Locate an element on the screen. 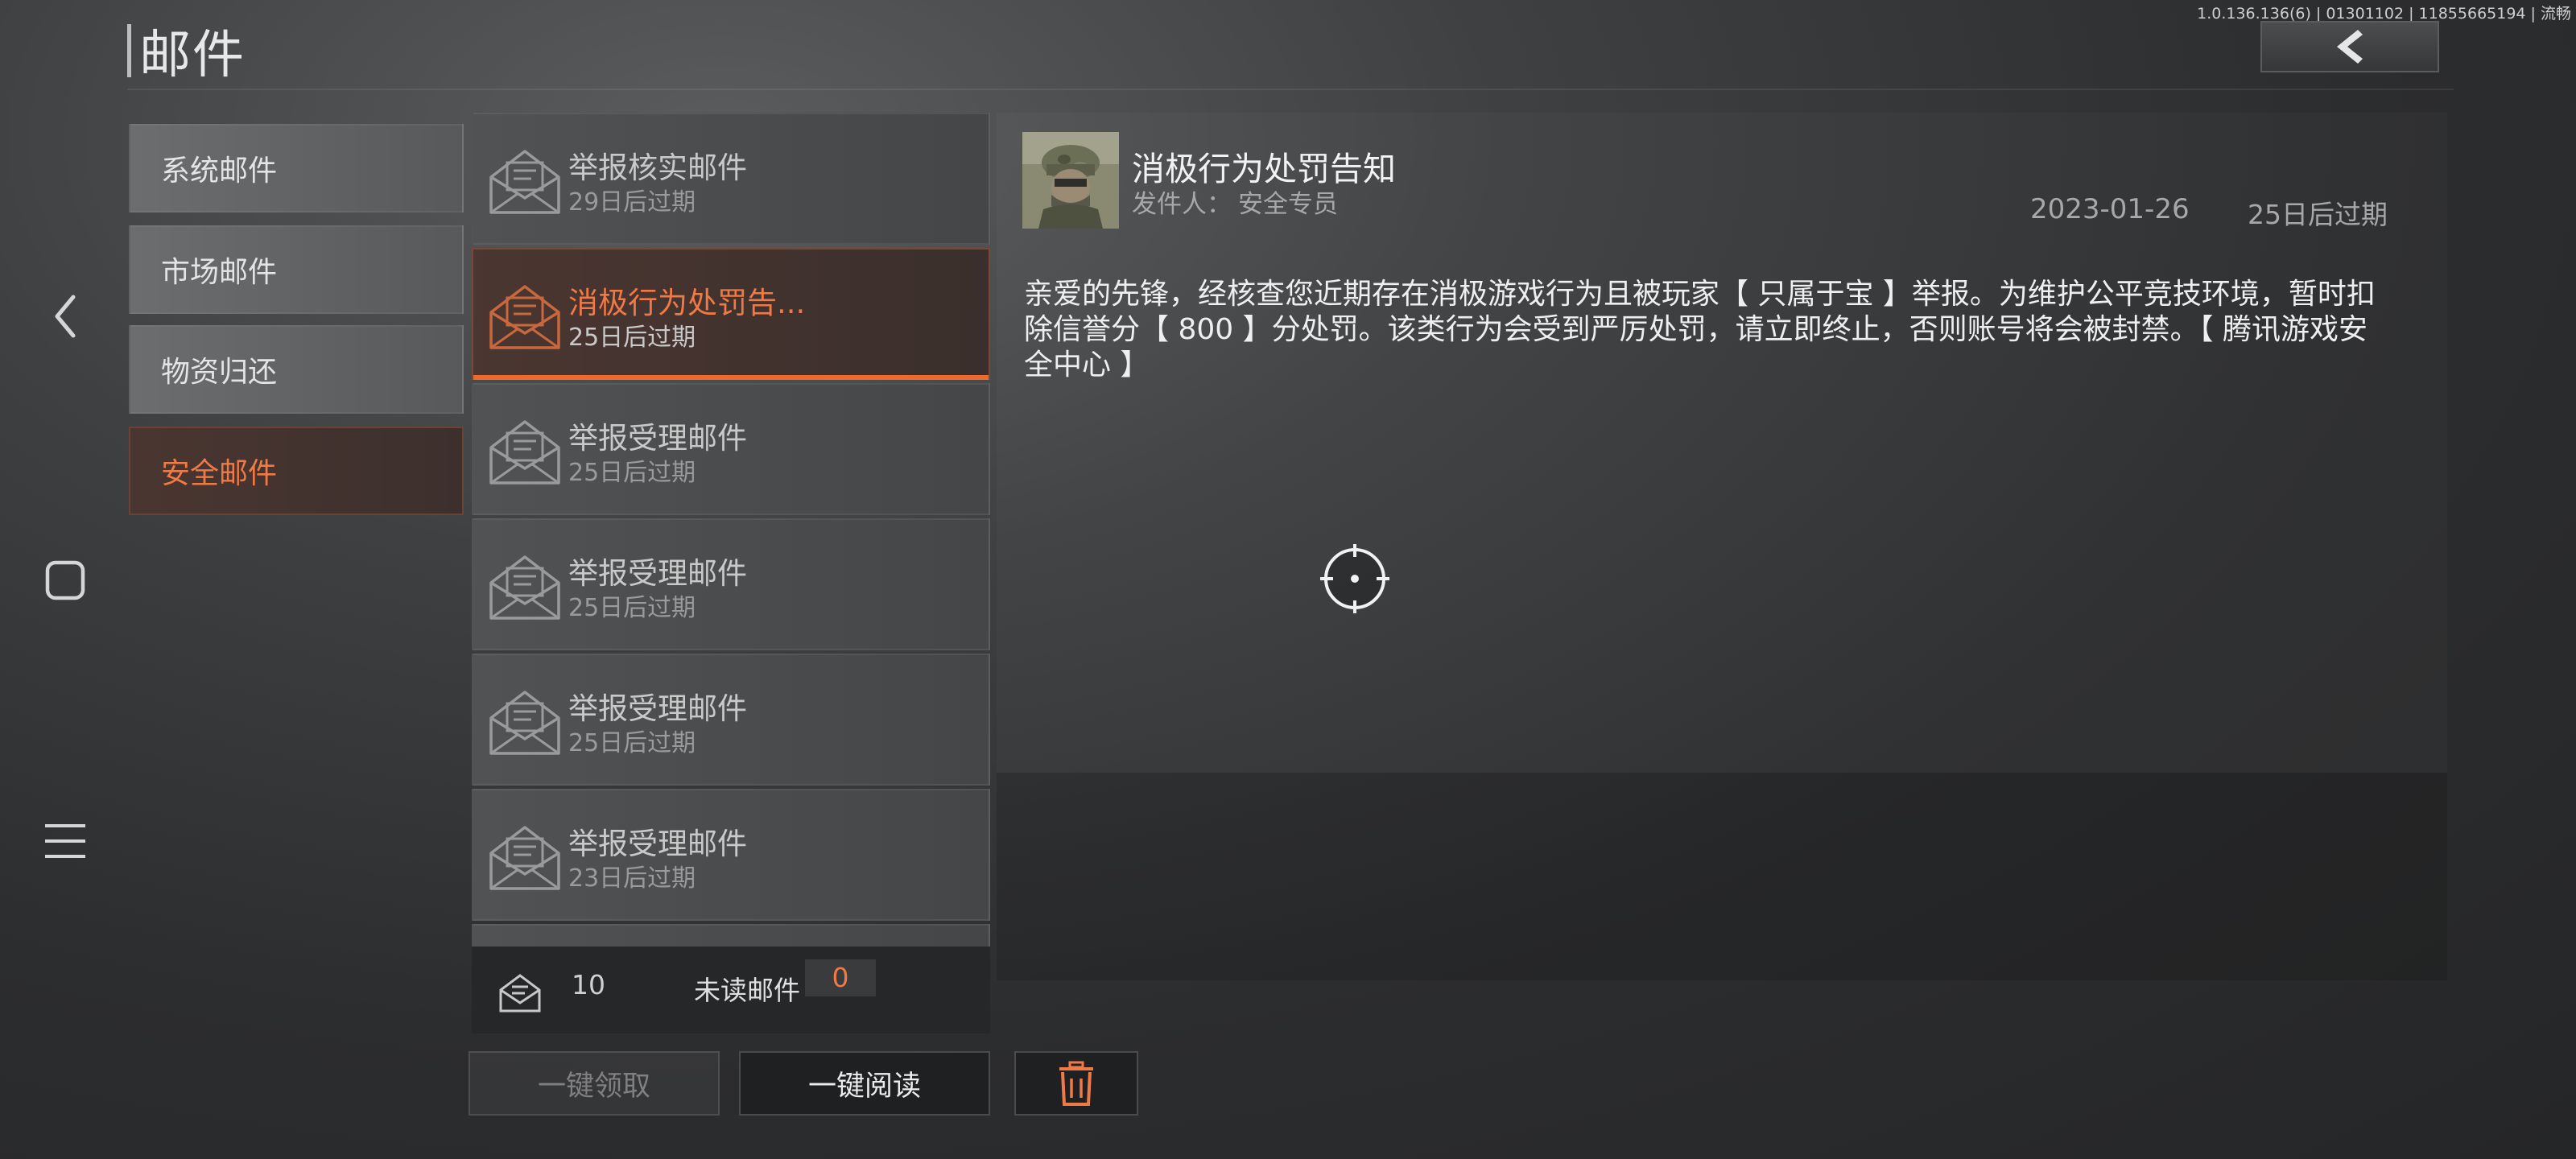 The height and width of the screenshot is (1159, 2576). mail-date: 2023-01-26 is located at coordinates (2110, 209).